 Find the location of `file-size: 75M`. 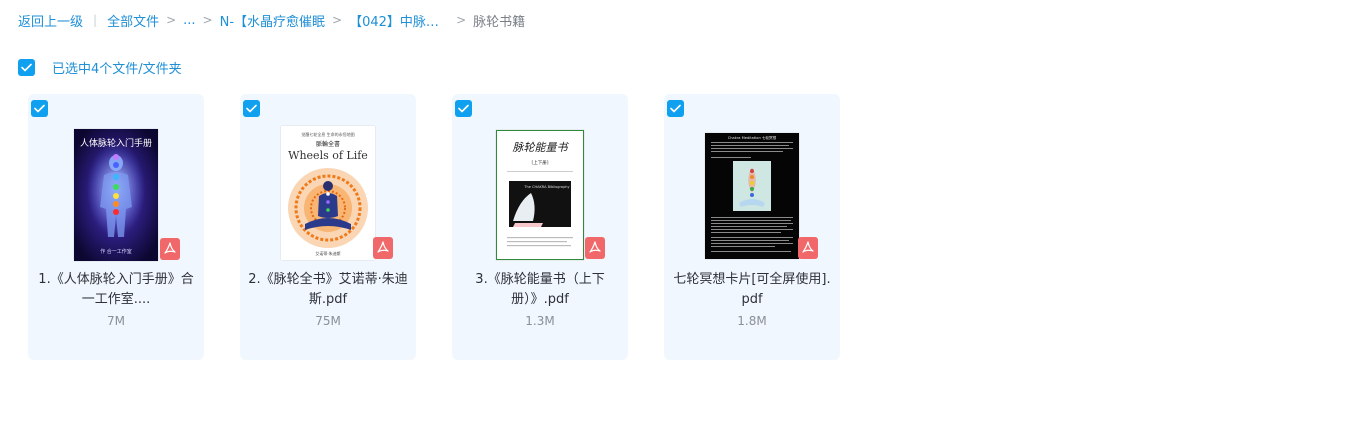

file-size: 75M is located at coordinates (328, 321).